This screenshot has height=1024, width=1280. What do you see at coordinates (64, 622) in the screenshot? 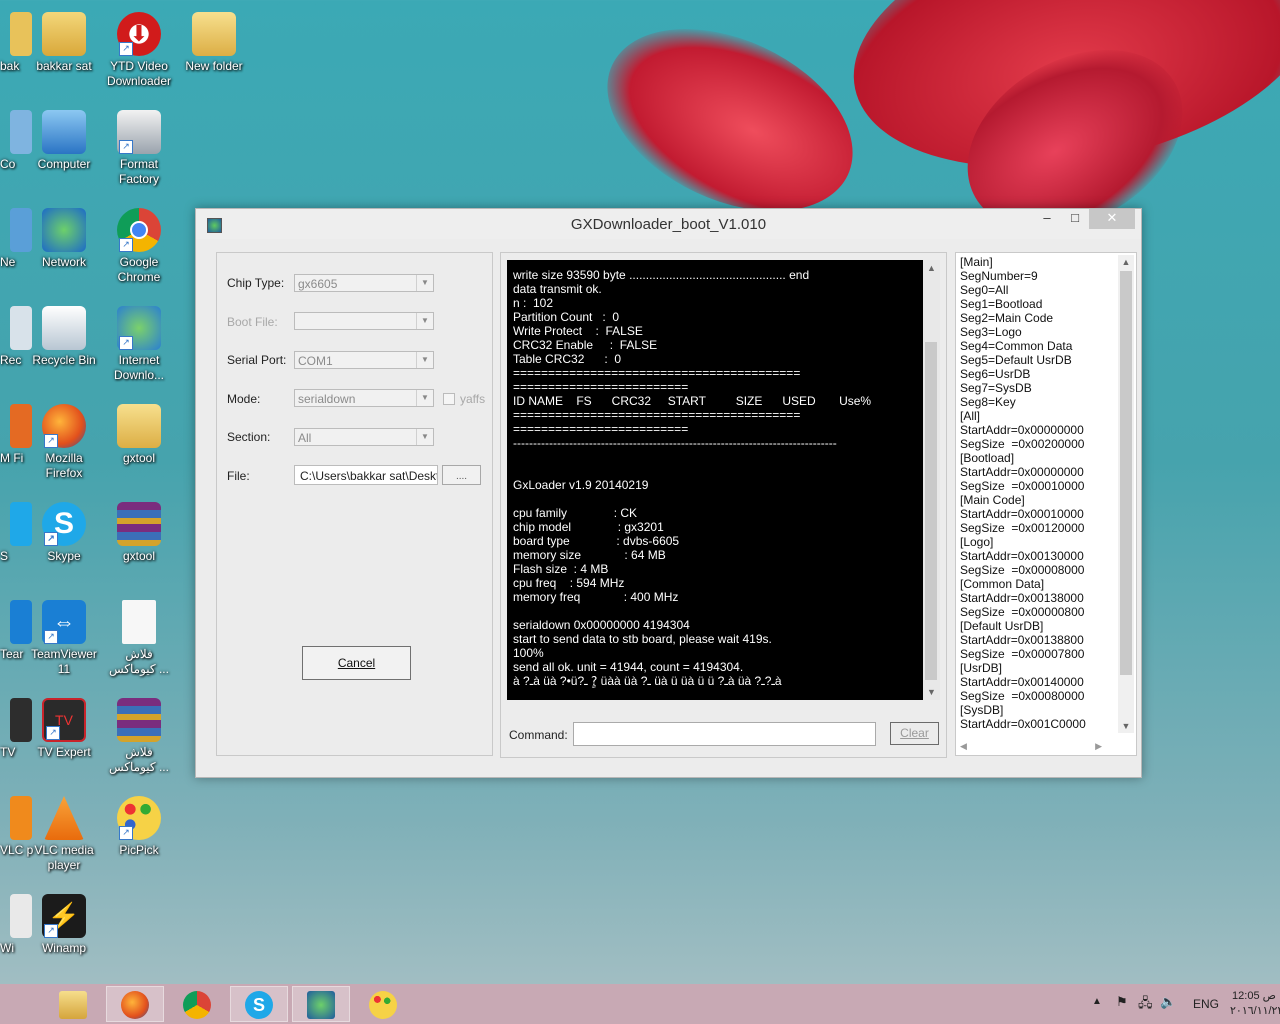
I see `teamviewer-icon: ⇔ ↗` at bounding box center [64, 622].